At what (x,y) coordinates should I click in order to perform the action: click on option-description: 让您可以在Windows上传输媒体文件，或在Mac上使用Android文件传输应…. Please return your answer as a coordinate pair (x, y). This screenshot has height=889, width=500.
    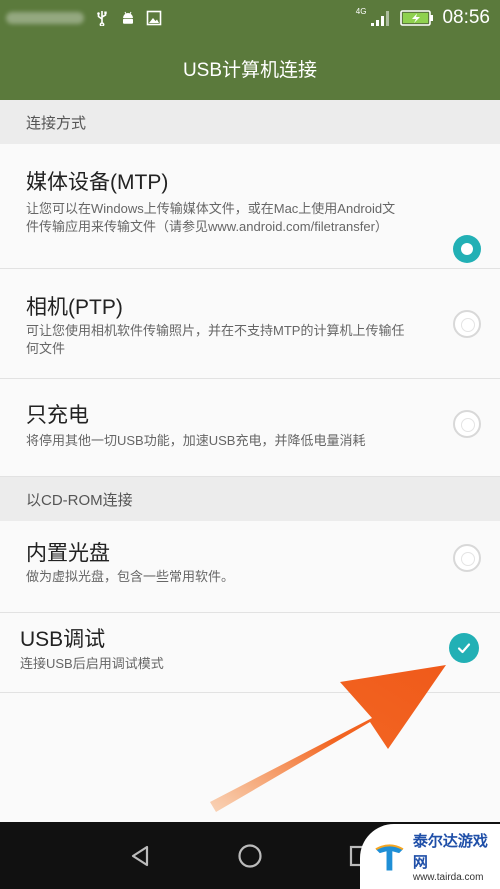
    Looking at the image, I should click on (211, 217).